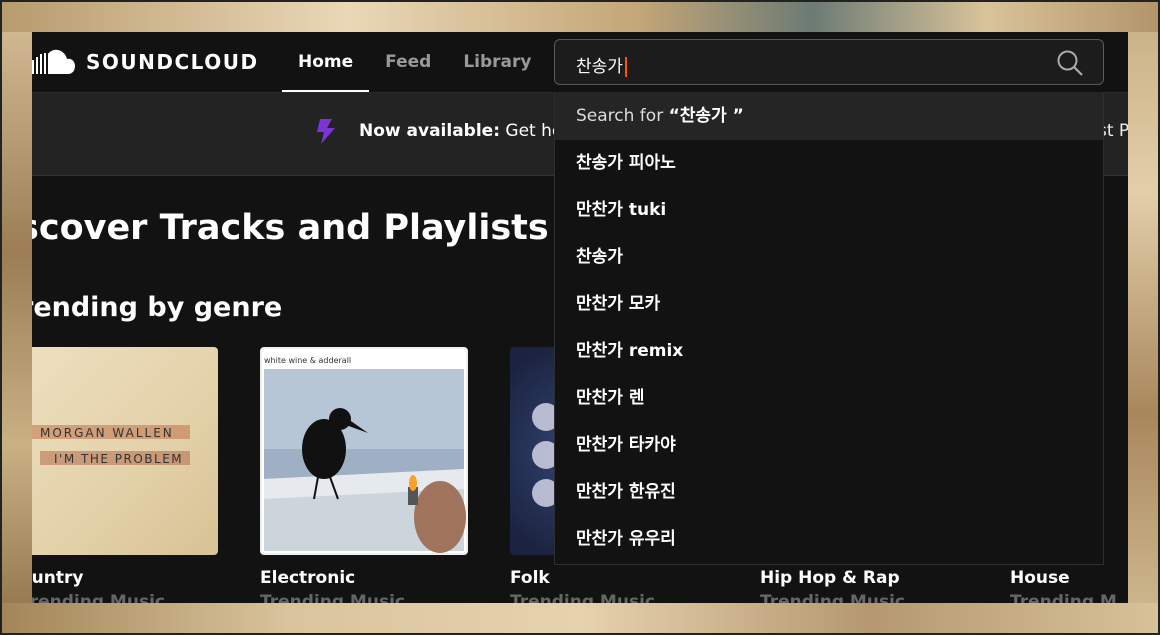  Describe the element at coordinates (1070, 63) in the screenshot. I see `search-icon` at that location.